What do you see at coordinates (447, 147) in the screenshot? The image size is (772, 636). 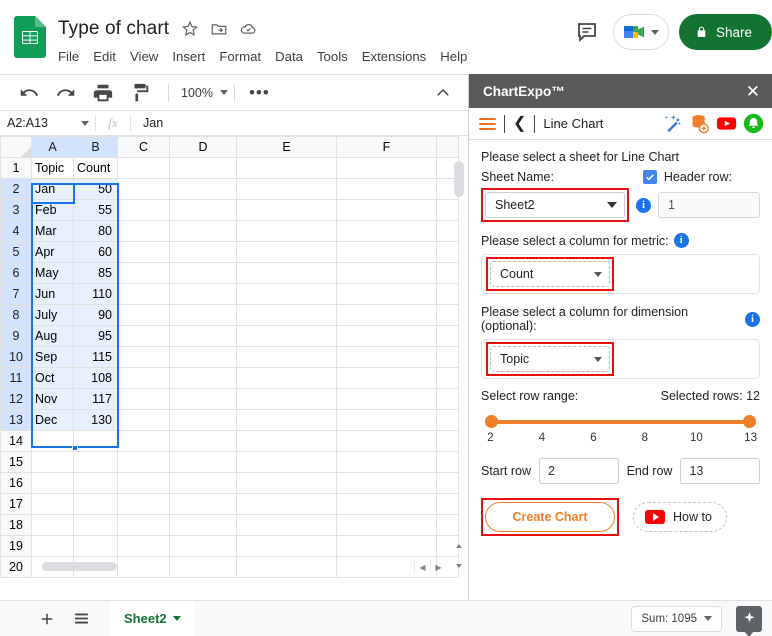 I see `column-header-g` at bounding box center [447, 147].